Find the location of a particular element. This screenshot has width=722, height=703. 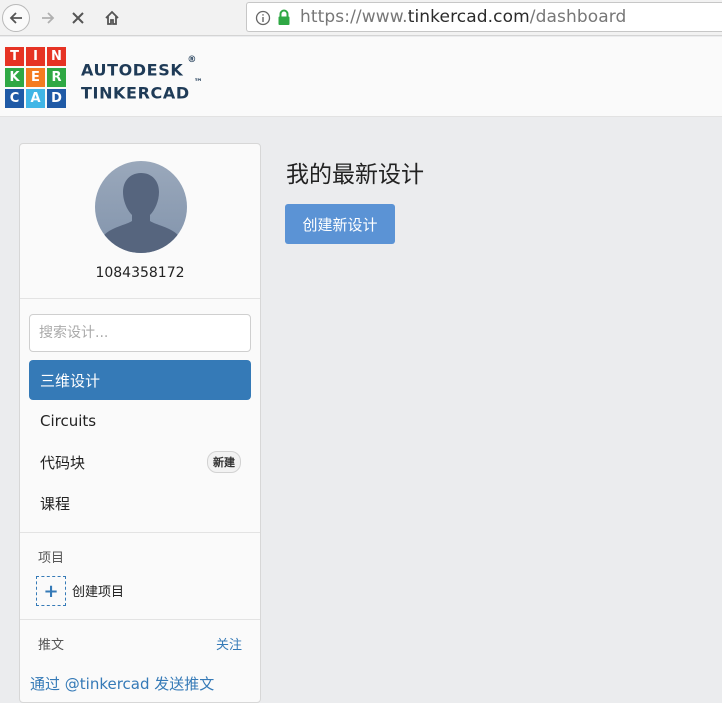

logo-tile: T is located at coordinates (14, 56).